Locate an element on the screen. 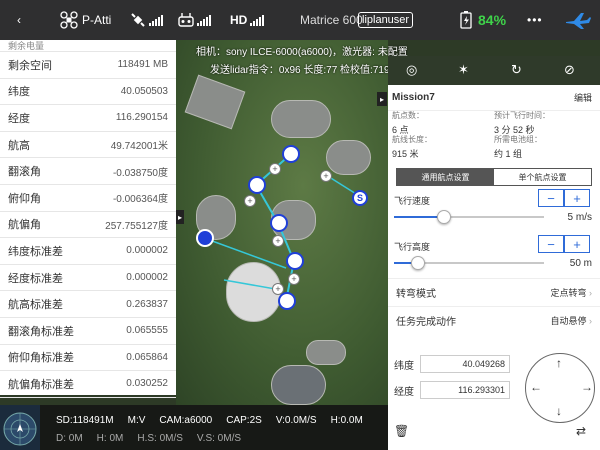 The height and width of the screenshot is (450, 600). delete-waypoint-button: 🗑 is located at coordinates (401, 431).